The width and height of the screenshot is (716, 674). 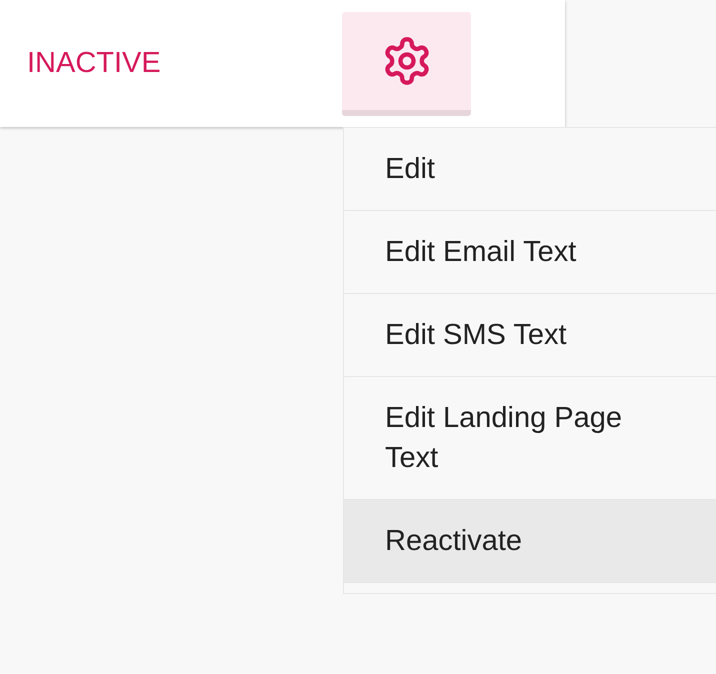 What do you see at coordinates (94, 63) in the screenshot?
I see `status-label: INACTIVE` at bounding box center [94, 63].